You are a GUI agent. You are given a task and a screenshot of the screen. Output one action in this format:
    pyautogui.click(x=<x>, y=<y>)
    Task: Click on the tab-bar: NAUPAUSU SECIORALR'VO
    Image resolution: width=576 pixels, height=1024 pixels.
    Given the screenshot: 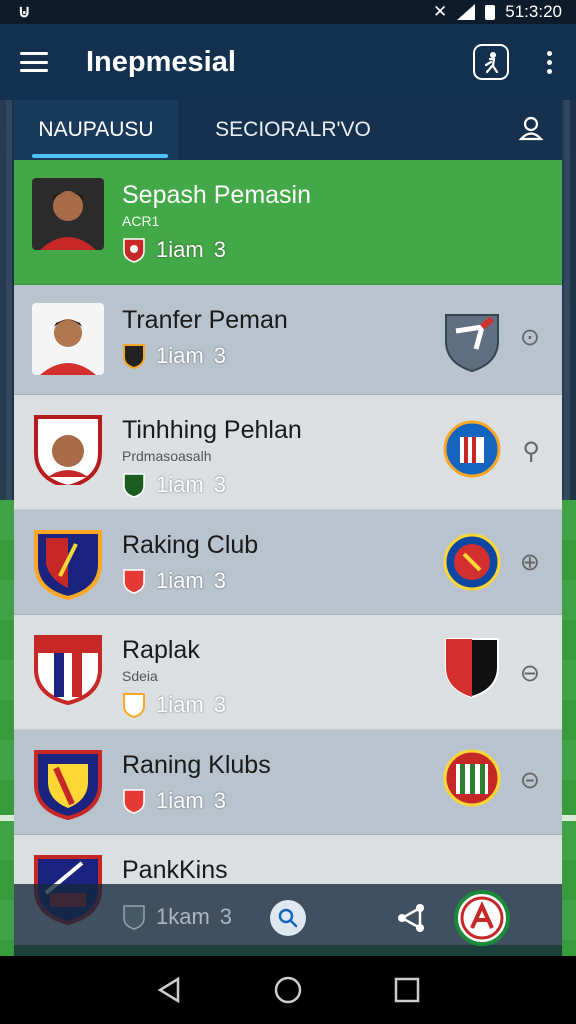 What is the action you would take?
    pyautogui.click(x=288, y=130)
    